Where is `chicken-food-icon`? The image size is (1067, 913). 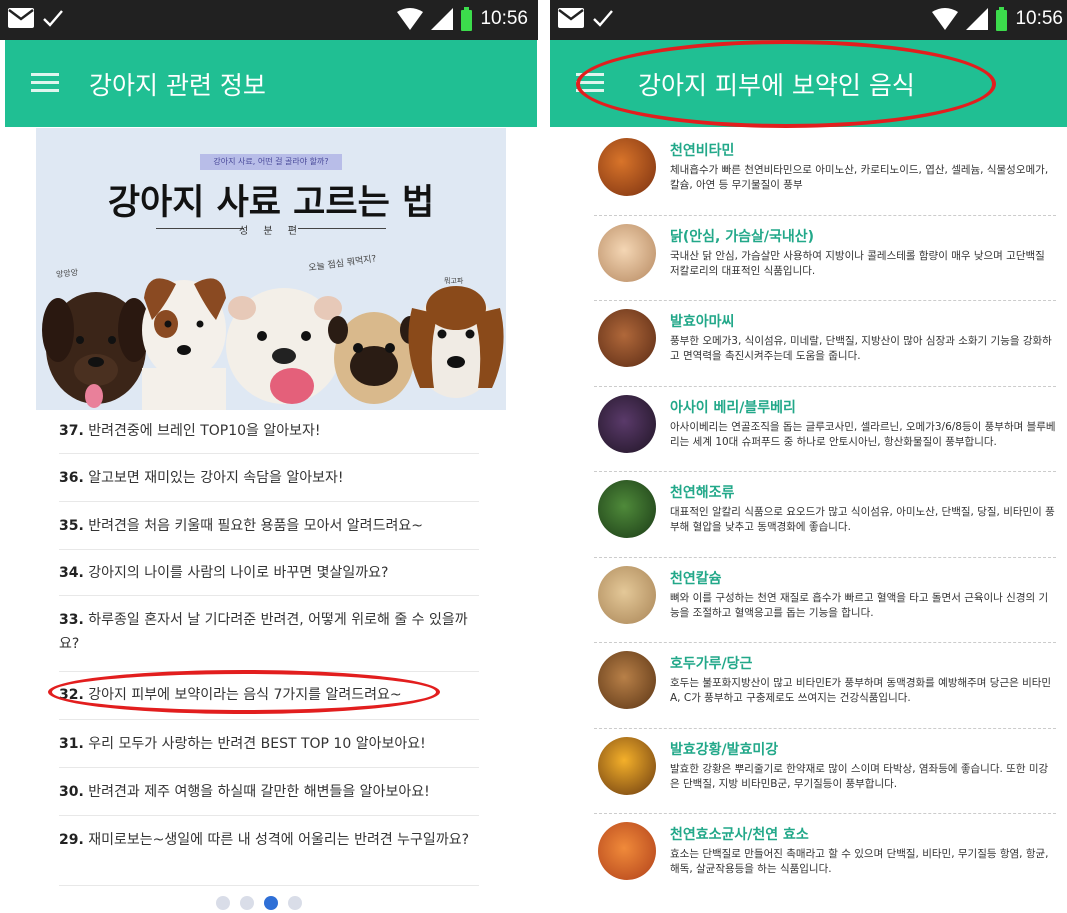 chicken-food-icon is located at coordinates (627, 252).